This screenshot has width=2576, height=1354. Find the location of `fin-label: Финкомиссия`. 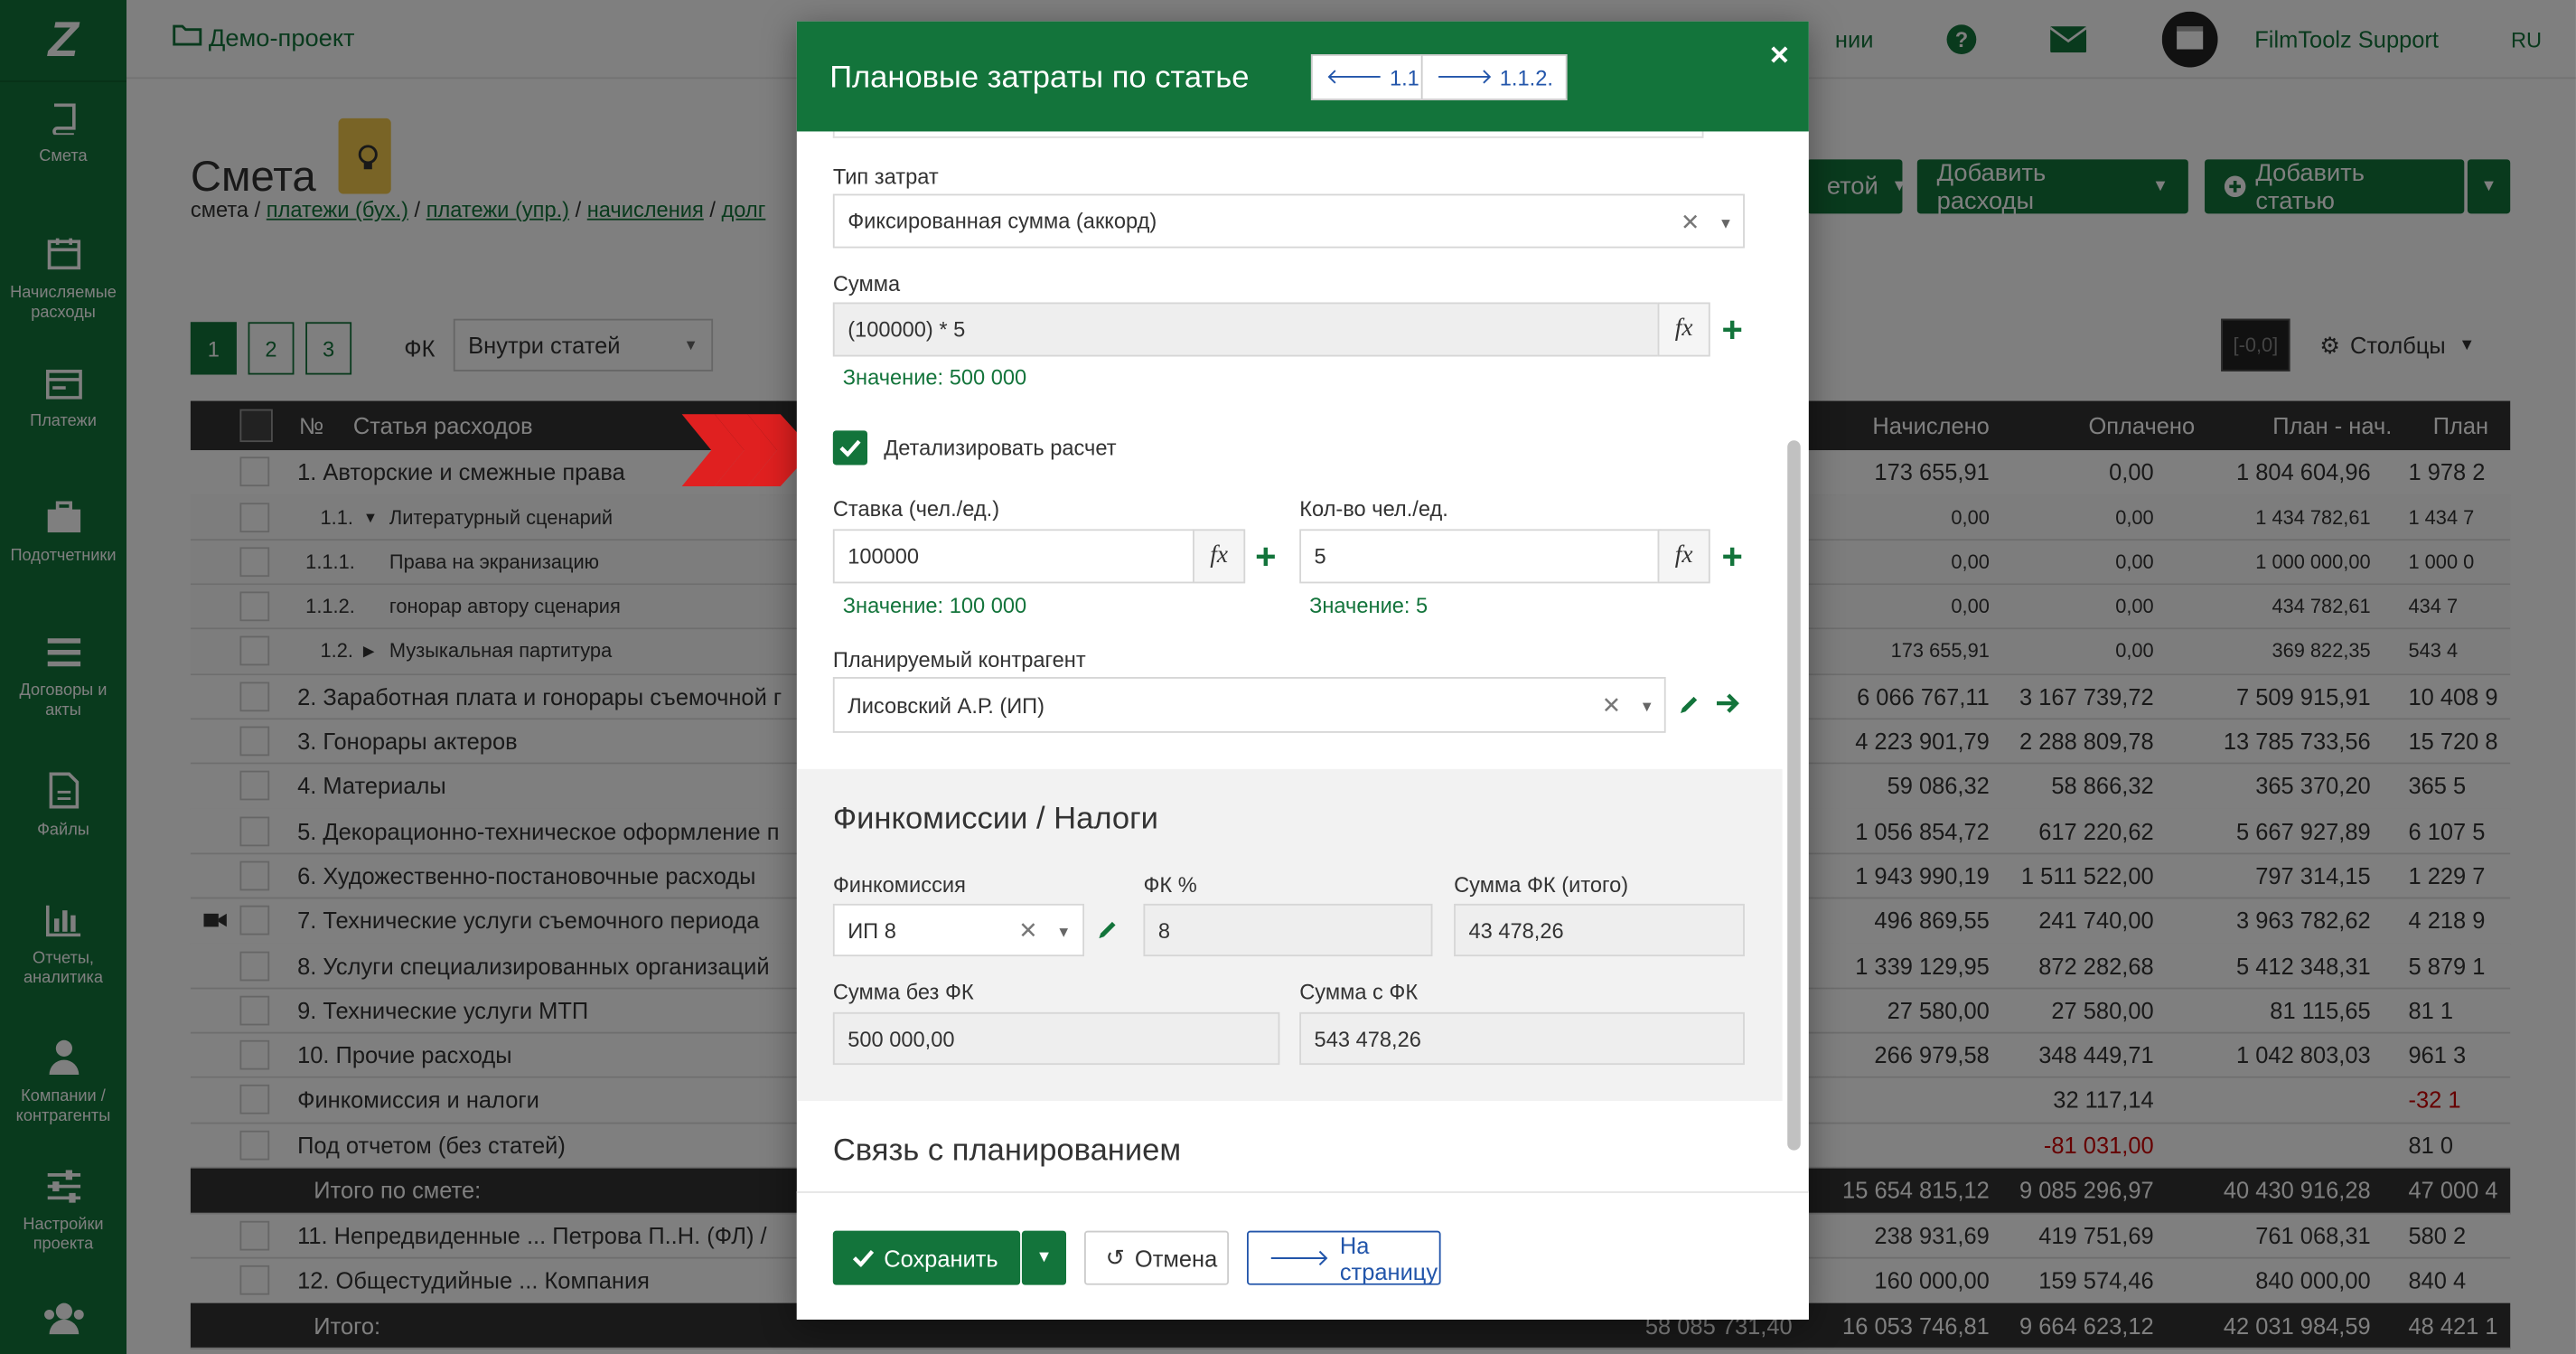

fin-label: Финкомиссия is located at coordinates (899, 885).